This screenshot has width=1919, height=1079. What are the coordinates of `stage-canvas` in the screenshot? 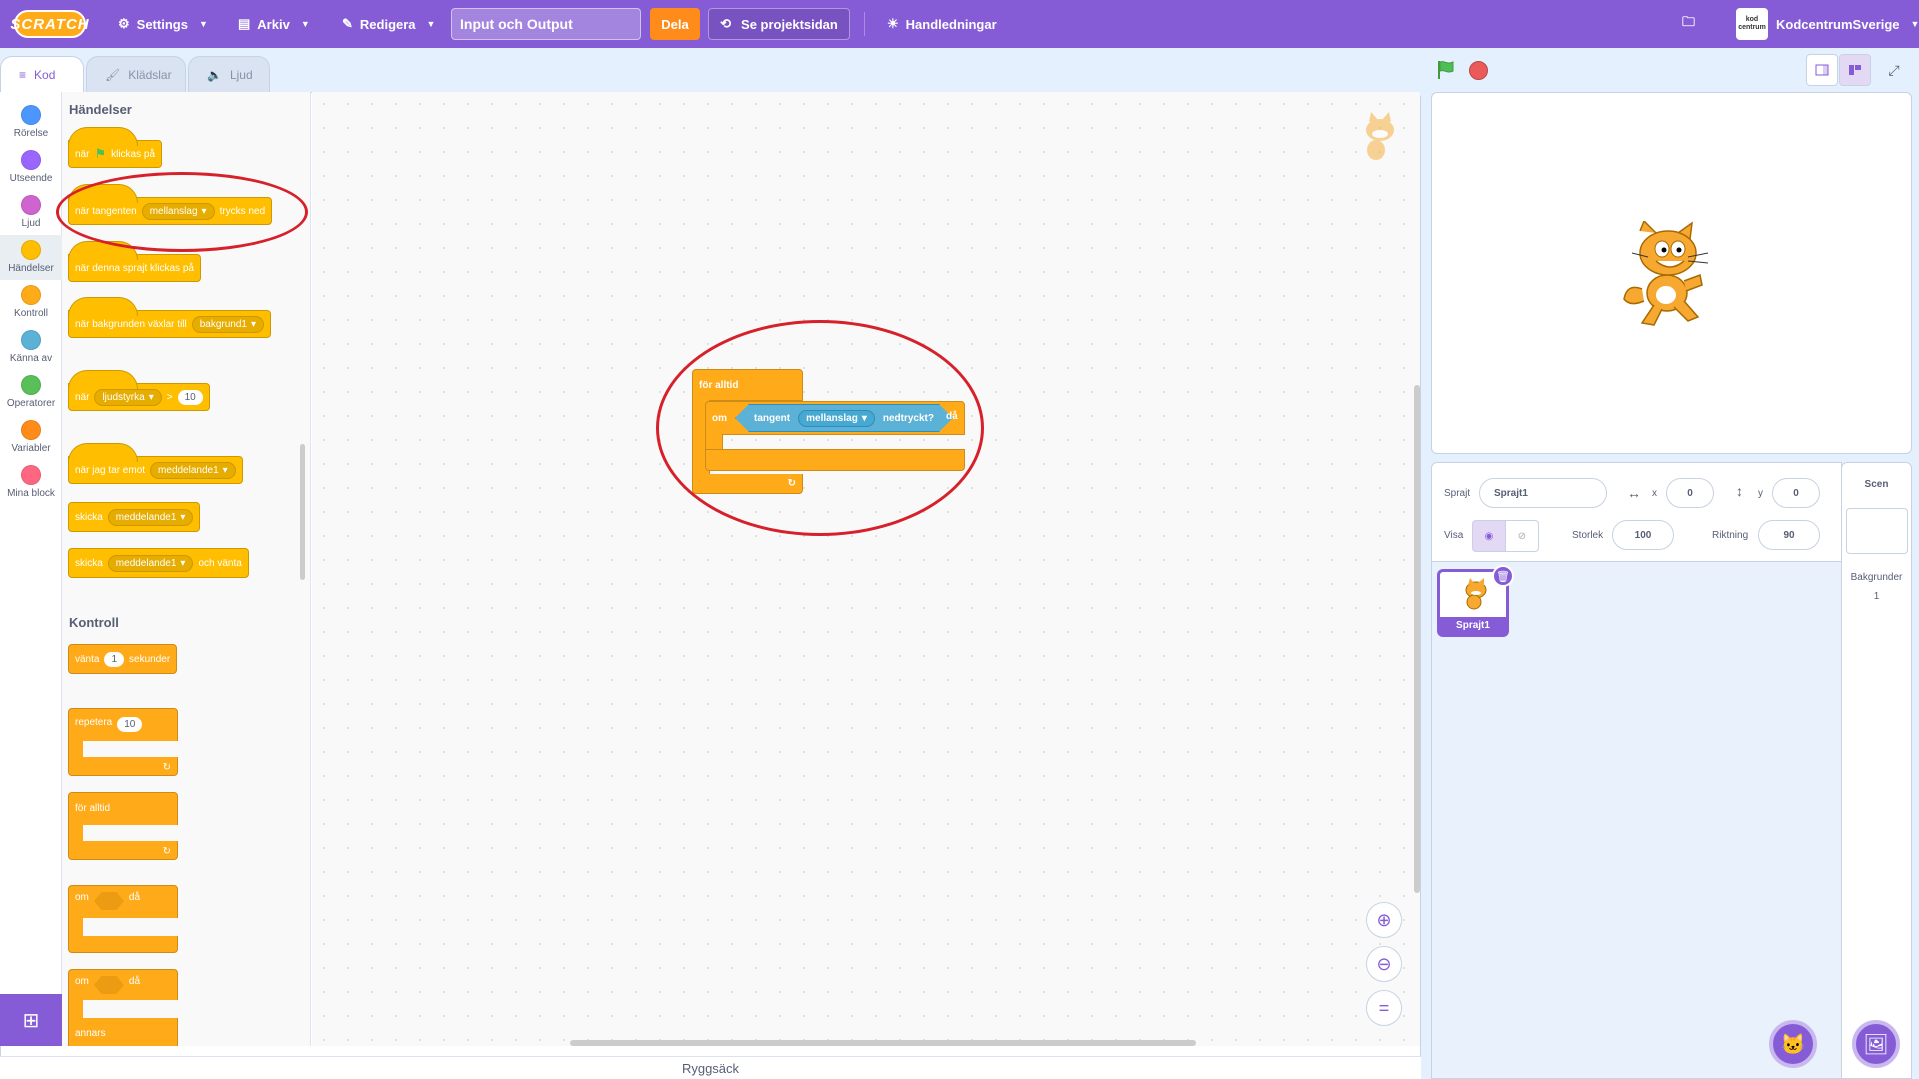 It's located at (1671, 273).